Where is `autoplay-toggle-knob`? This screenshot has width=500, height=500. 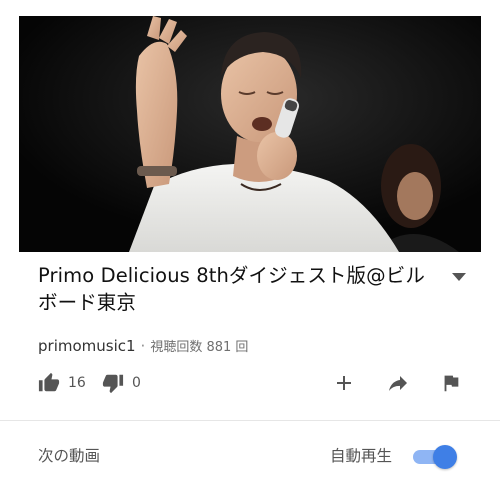
autoplay-toggle-knob is located at coordinates (445, 457).